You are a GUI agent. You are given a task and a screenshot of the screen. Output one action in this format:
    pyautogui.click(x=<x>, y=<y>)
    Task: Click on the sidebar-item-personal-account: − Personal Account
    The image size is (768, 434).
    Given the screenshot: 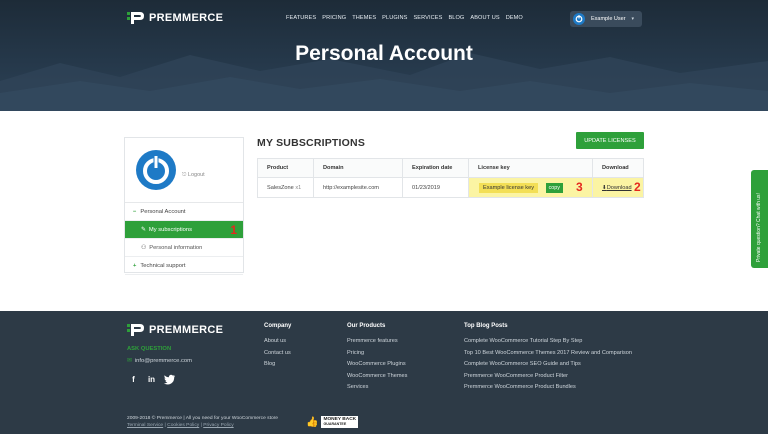 What is the action you would take?
    pyautogui.click(x=184, y=212)
    